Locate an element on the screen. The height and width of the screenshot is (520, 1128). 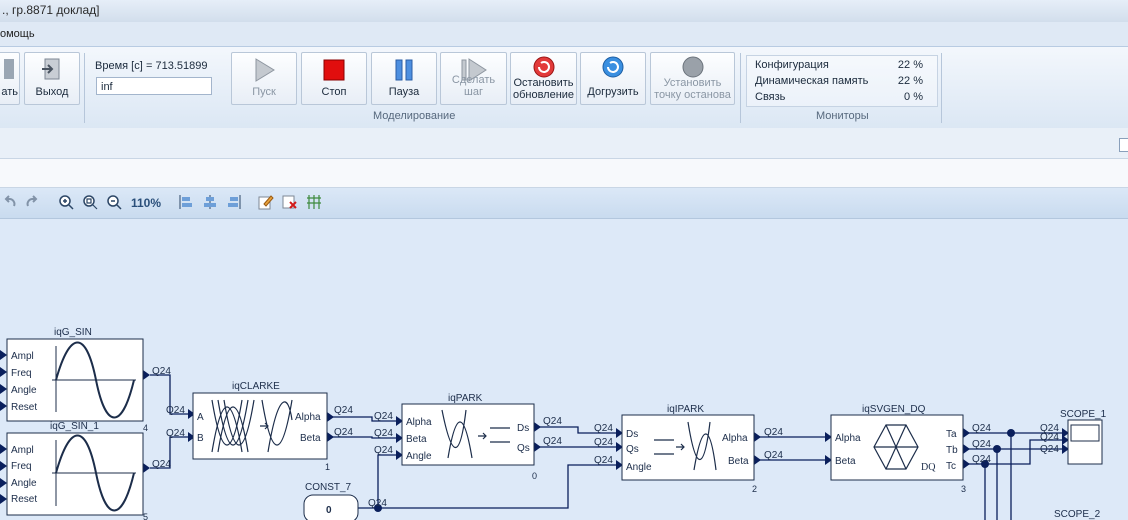
port-label: Ds is located at coordinates (632, 434).